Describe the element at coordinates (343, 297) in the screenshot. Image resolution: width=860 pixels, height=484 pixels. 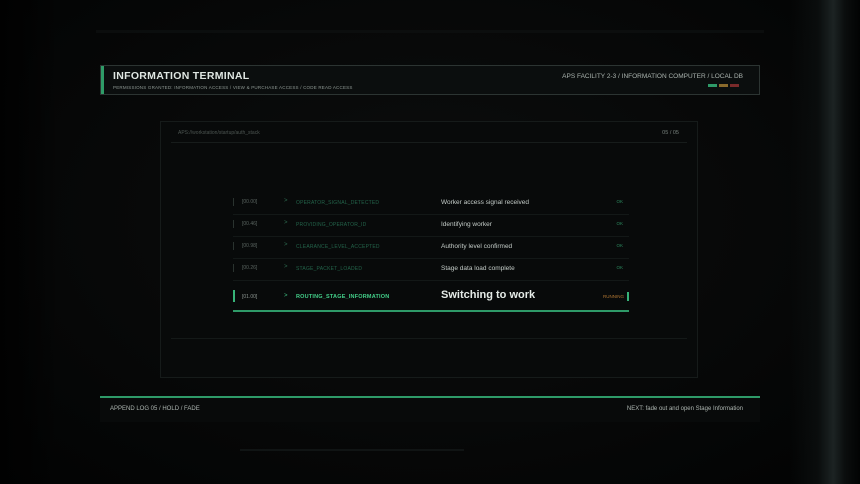
I see `log-code: ROUTING_STAGE_INFORMATION` at that location.